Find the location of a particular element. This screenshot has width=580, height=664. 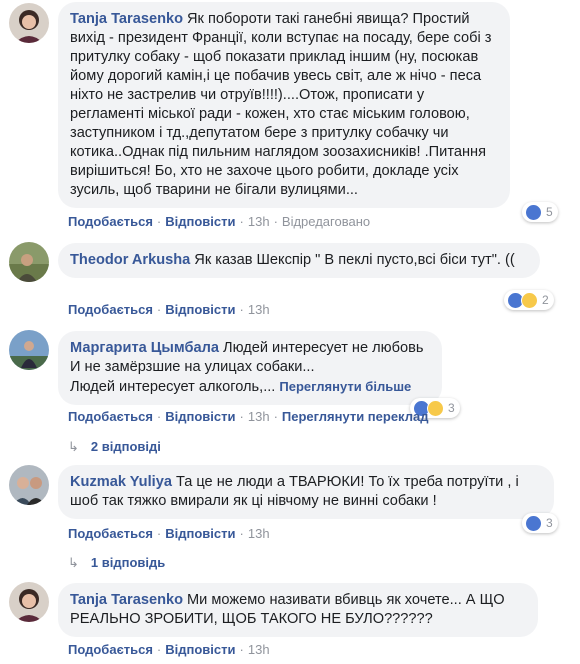

reaction-summary: 2 is located at coordinates (529, 300).